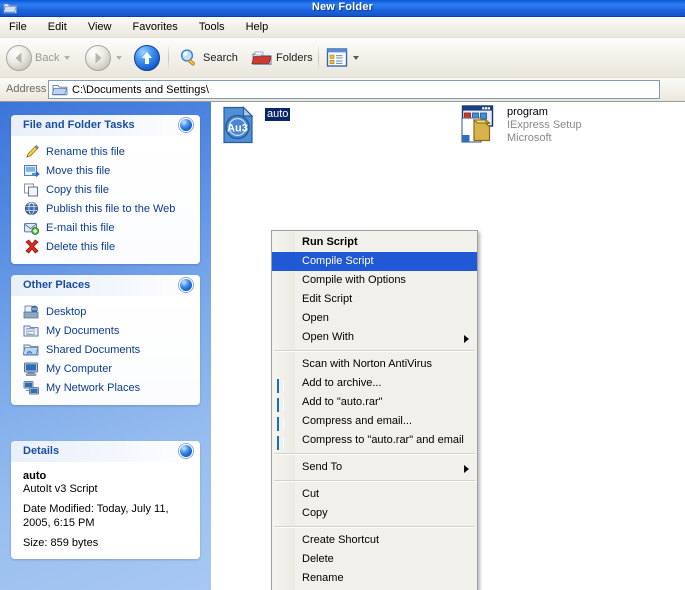 Image resolution: width=685 pixels, height=590 pixels. Describe the element at coordinates (119, 58) in the screenshot. I see `forward-dropdown-icon` at that location.